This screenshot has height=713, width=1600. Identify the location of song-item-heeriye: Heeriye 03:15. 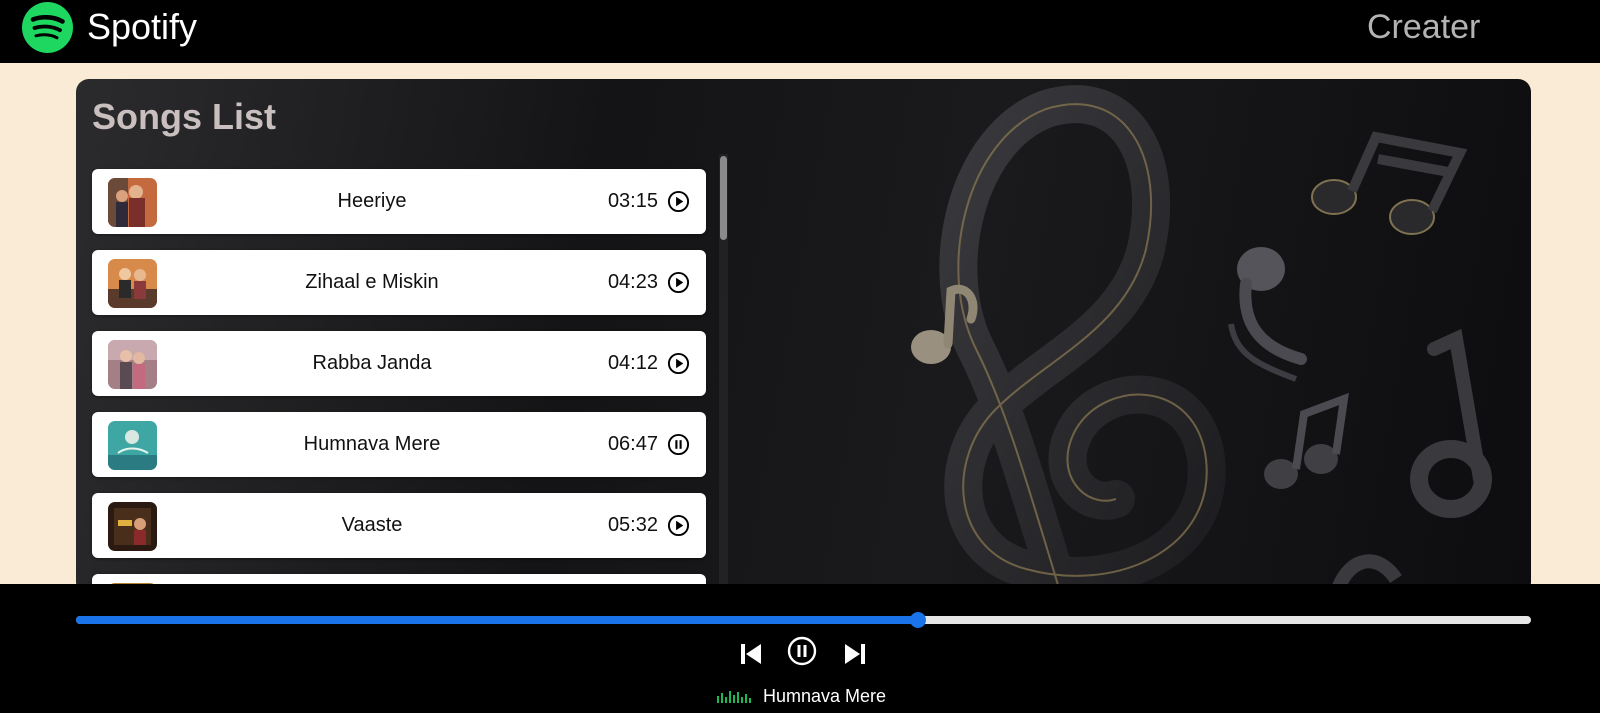
(399, 201).